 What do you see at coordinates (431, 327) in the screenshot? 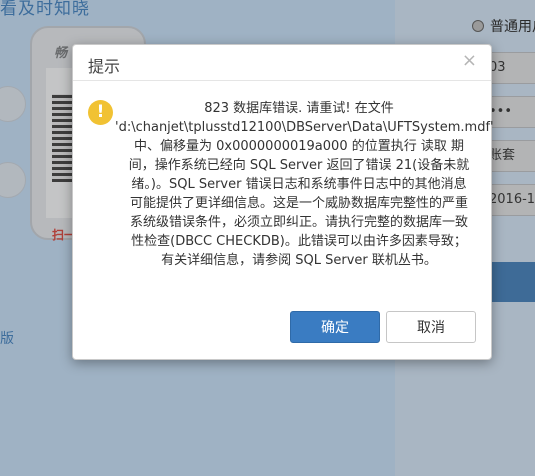
I see `cancel-button: 取消` at bounding box center [431, 327].